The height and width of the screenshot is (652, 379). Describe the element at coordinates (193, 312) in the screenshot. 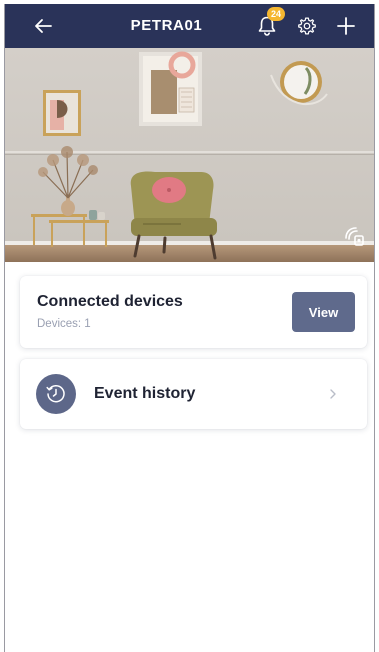

I see `connected-devices-card: Connected devices Devices: 1 View` at that location.